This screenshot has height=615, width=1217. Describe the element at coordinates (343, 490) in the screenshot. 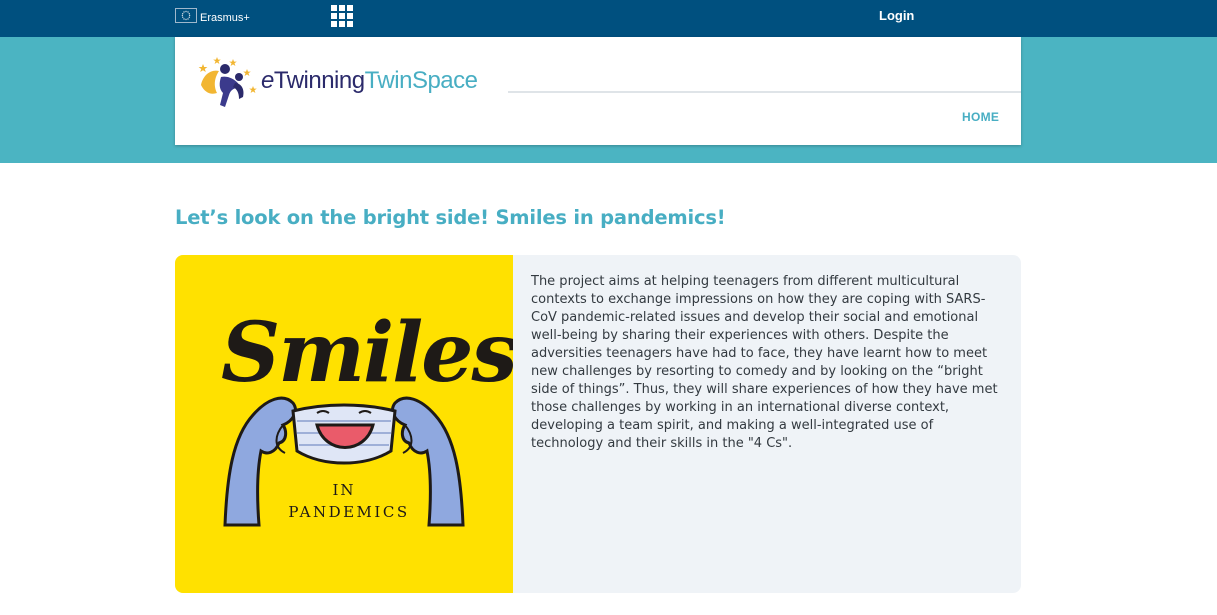

I see `cover-line-1: IN` at that location.